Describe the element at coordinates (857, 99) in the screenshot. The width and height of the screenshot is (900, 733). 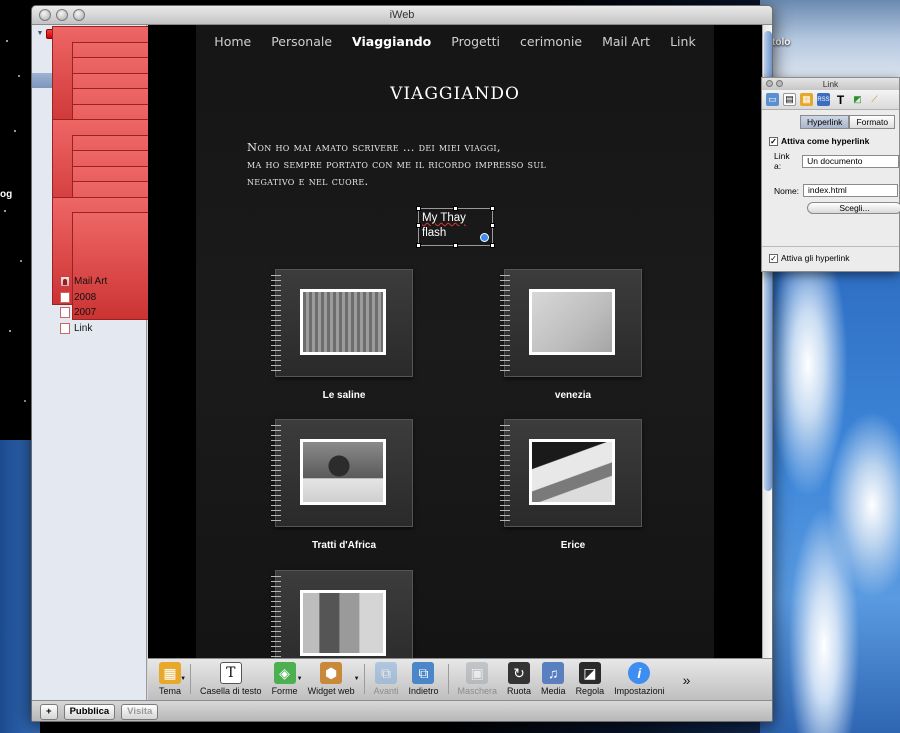
I see `graphic-inspector-icon: ◩` at that location.